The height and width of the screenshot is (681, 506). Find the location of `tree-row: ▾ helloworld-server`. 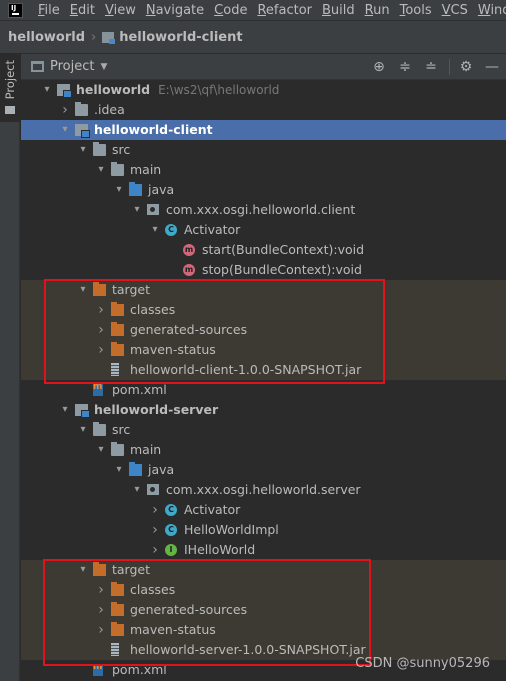

tree-row: ▾ helloworld-server is located at coordinates (263, 410).